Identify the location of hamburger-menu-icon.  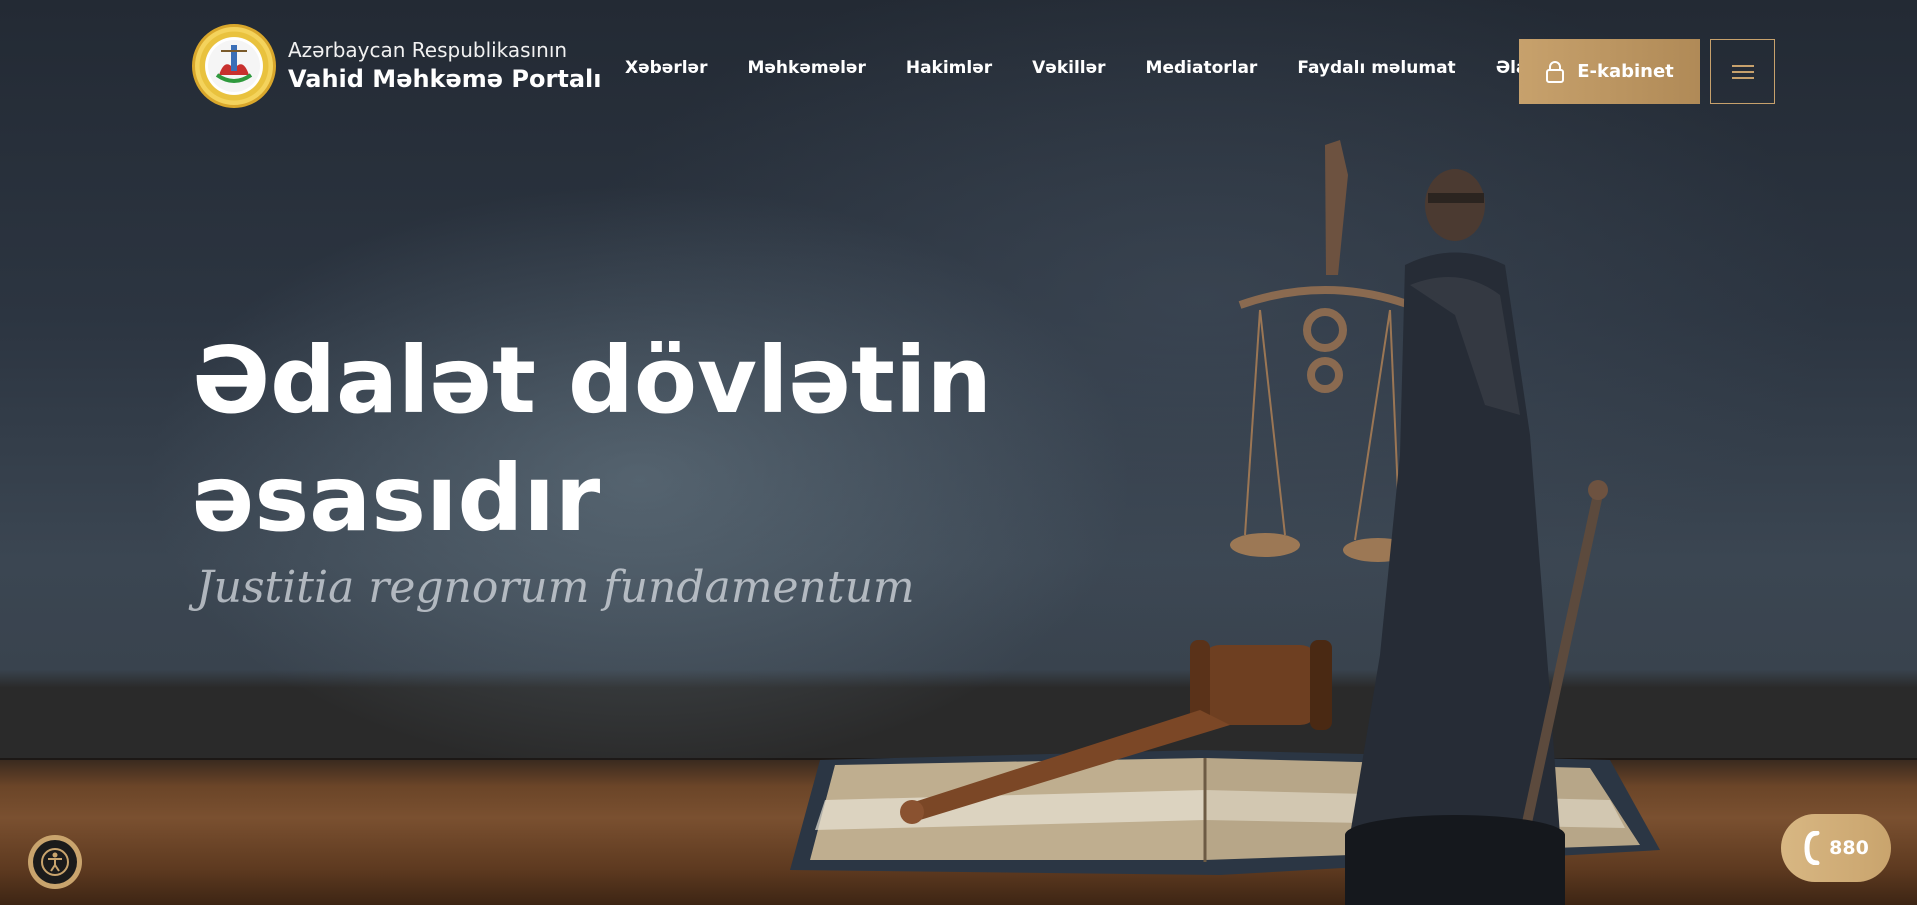
(1742, 71).